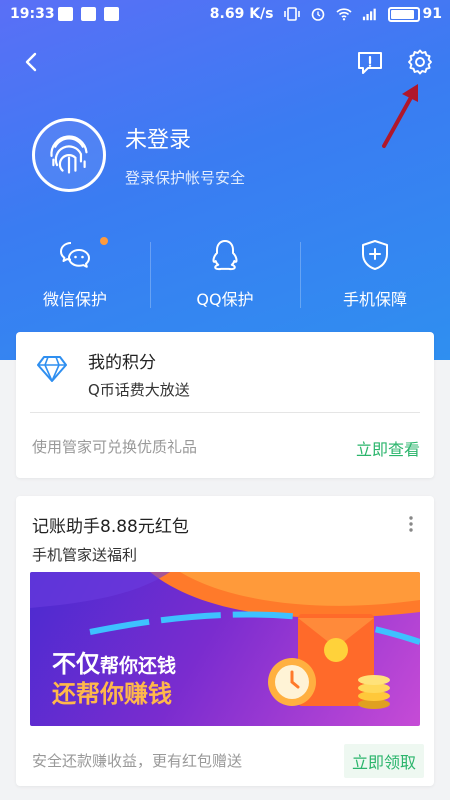 The width and height of the screenshot is (450, 800). Describe the element at coordinates (122, 363) in the screenshot. I see `points-title: 我的积分` at that location.